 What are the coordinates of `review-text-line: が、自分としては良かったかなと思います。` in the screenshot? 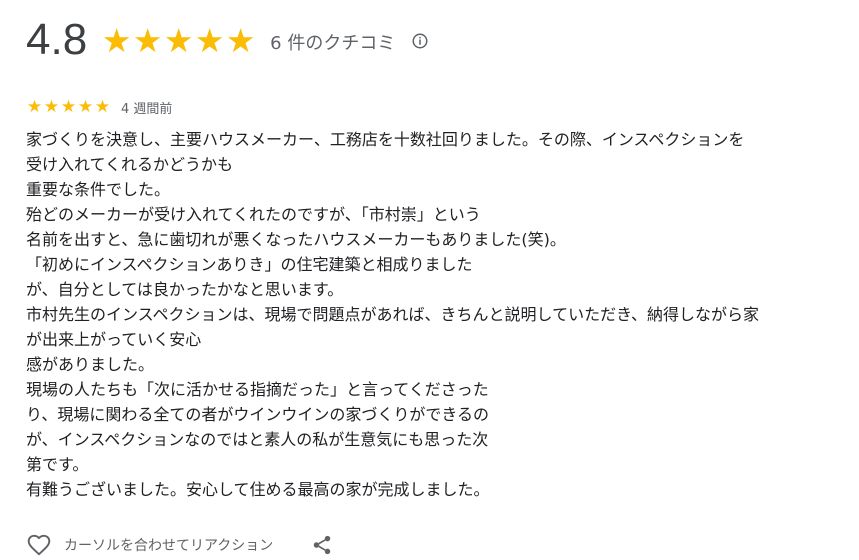 It's located at (185, 289).